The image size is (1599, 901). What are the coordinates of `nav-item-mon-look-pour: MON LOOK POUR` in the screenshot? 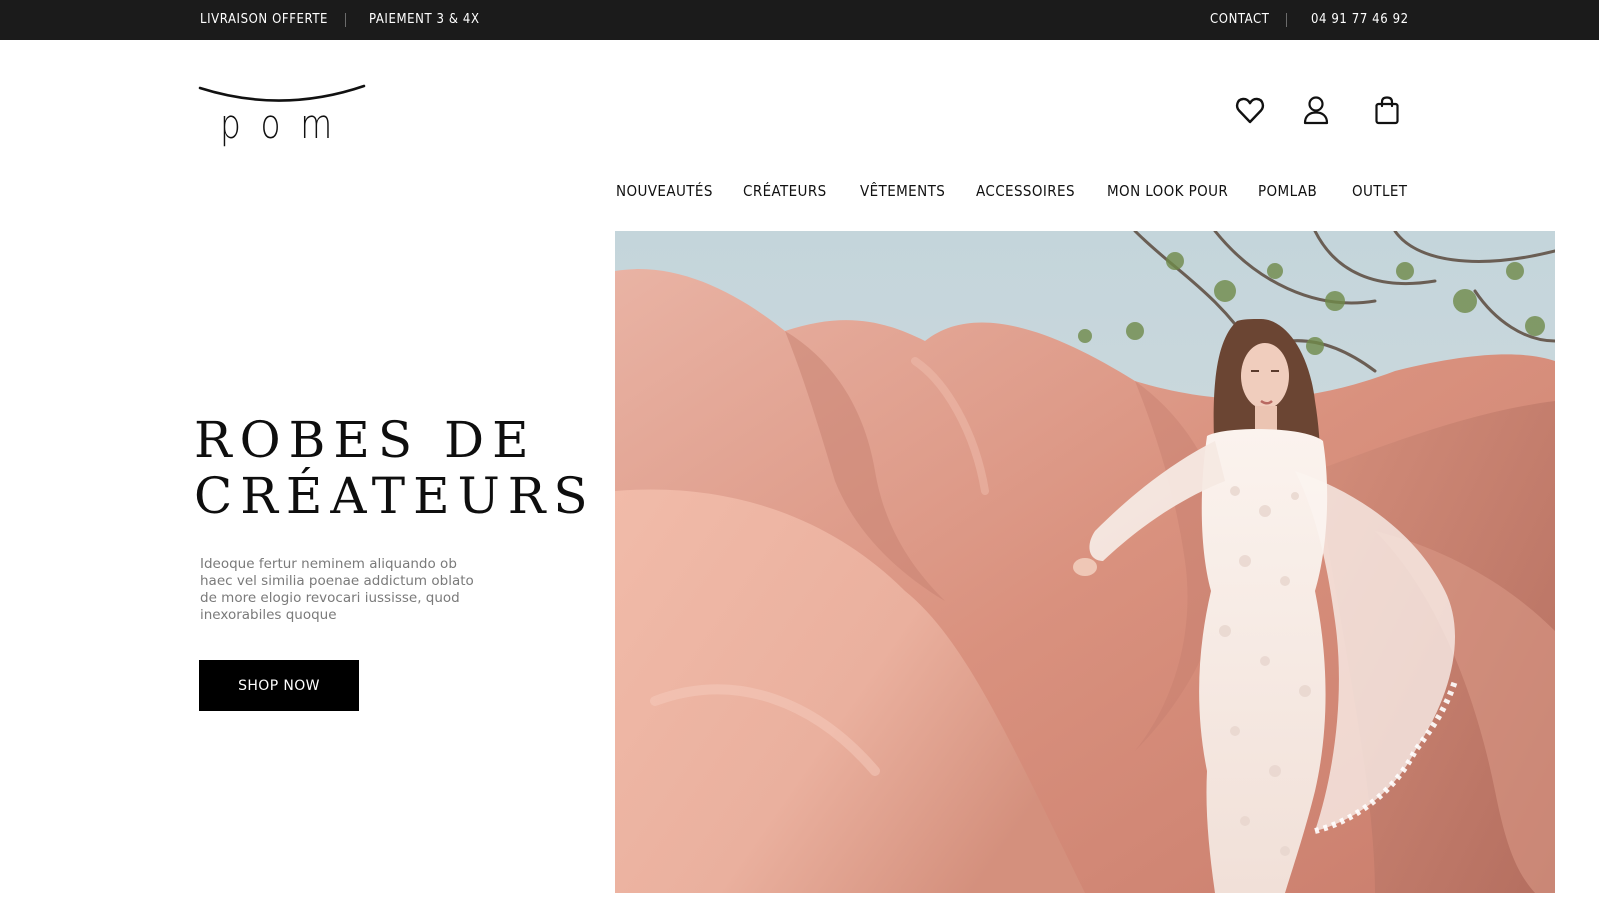 It's located at (1167, 191).